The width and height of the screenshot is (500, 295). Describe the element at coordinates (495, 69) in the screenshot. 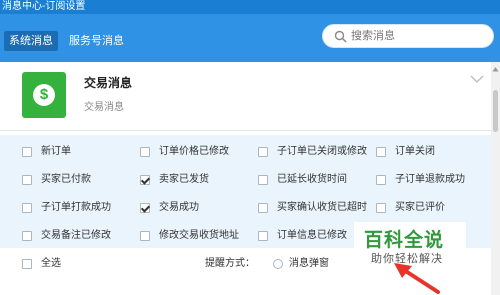

I see `scroll-up-arrow-icon` at that location.